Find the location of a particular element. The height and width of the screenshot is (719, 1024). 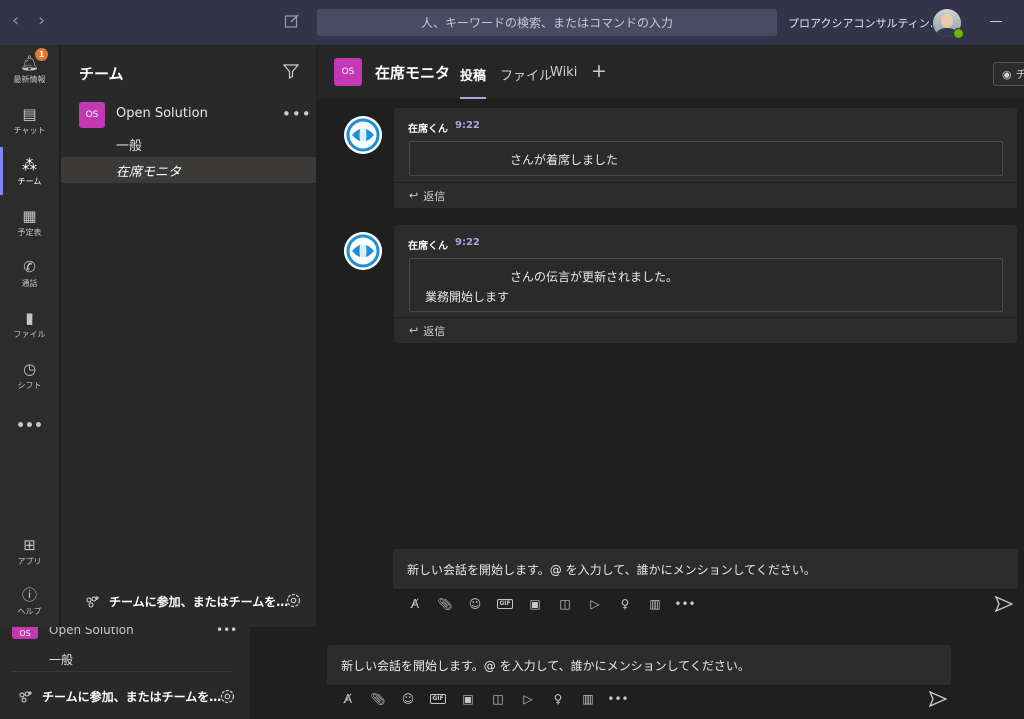

rail-item-chat: ▤ チャット is located at coordinates (29, 120).